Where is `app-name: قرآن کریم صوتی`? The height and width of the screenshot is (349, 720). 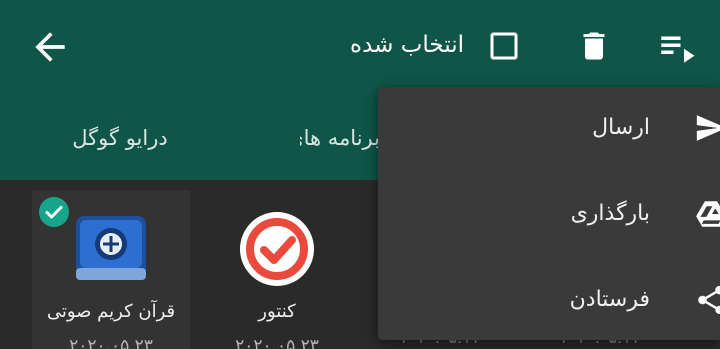
app-name: قرآن کریم صوتی is located at coordinates (111, 311).